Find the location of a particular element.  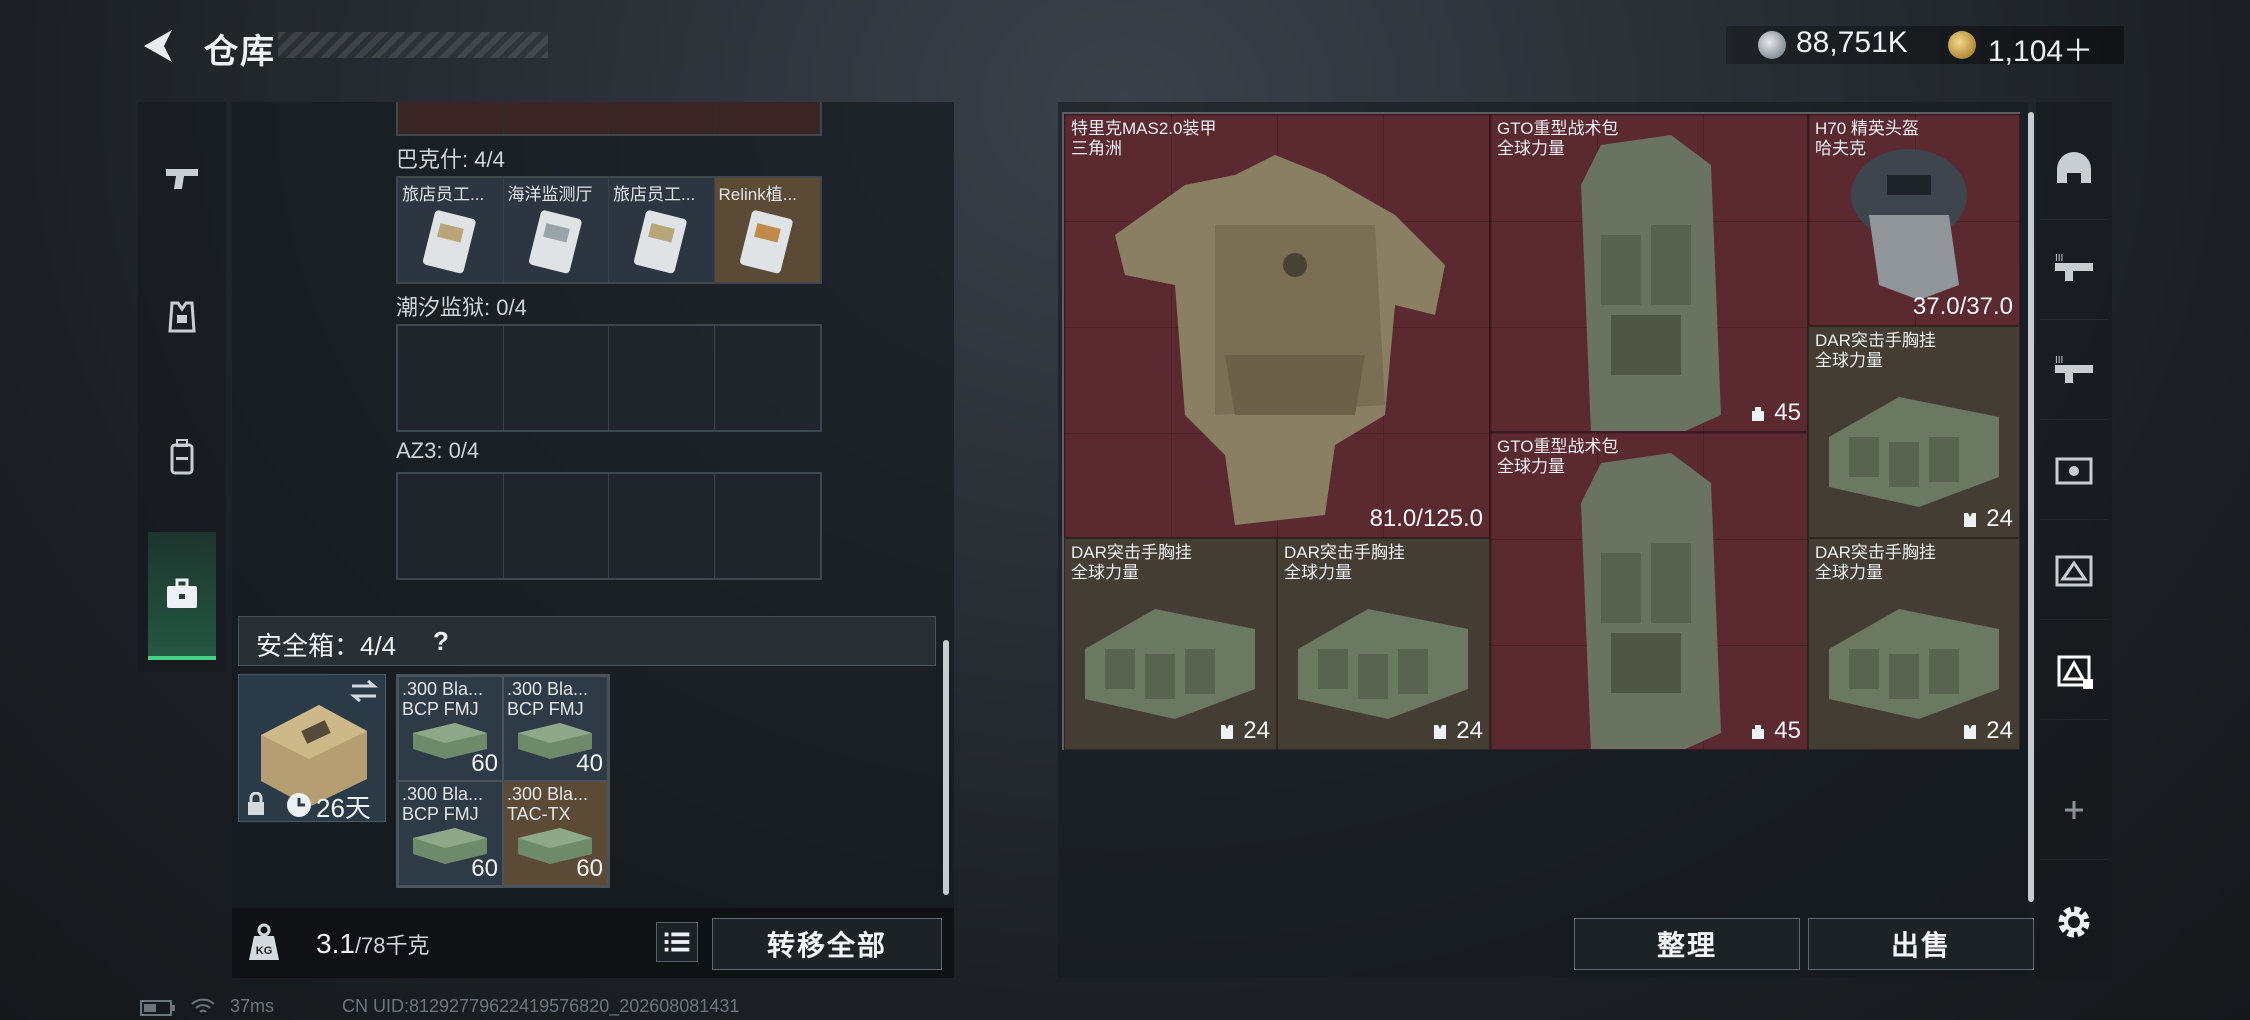

list-icon is located at coordinates (677, 942).